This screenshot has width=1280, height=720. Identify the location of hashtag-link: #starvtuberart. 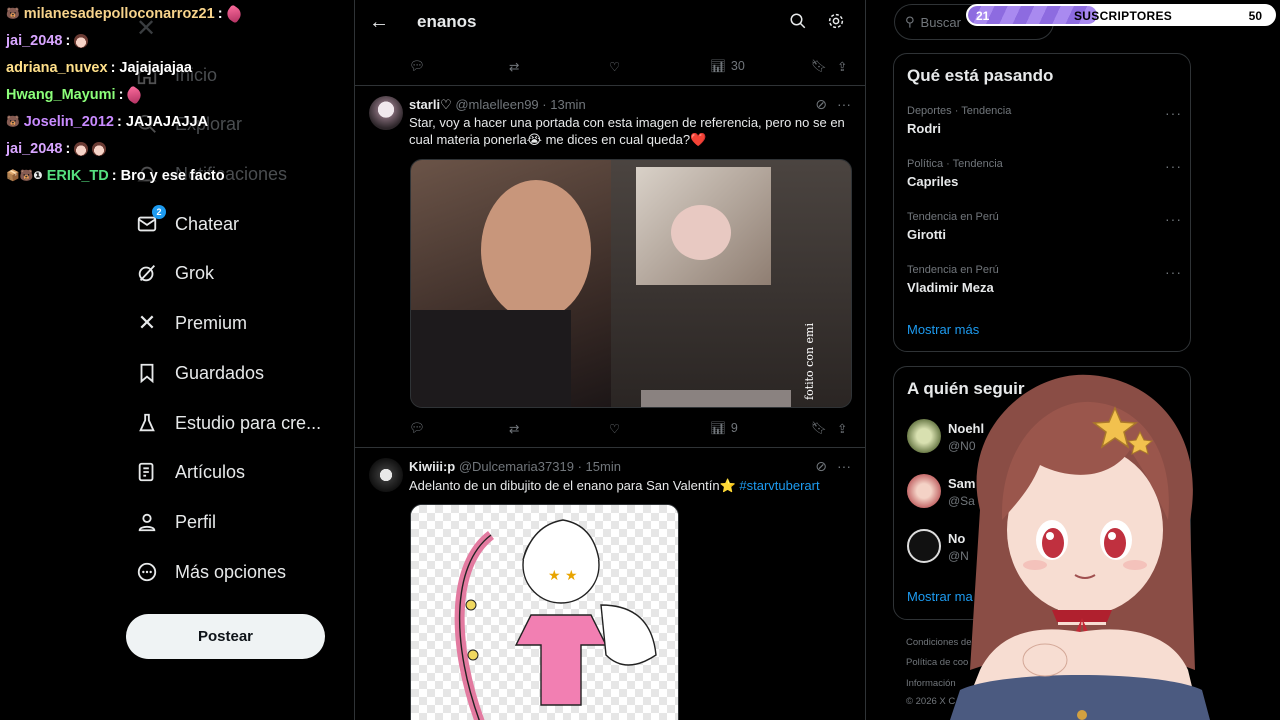
(779, 485).